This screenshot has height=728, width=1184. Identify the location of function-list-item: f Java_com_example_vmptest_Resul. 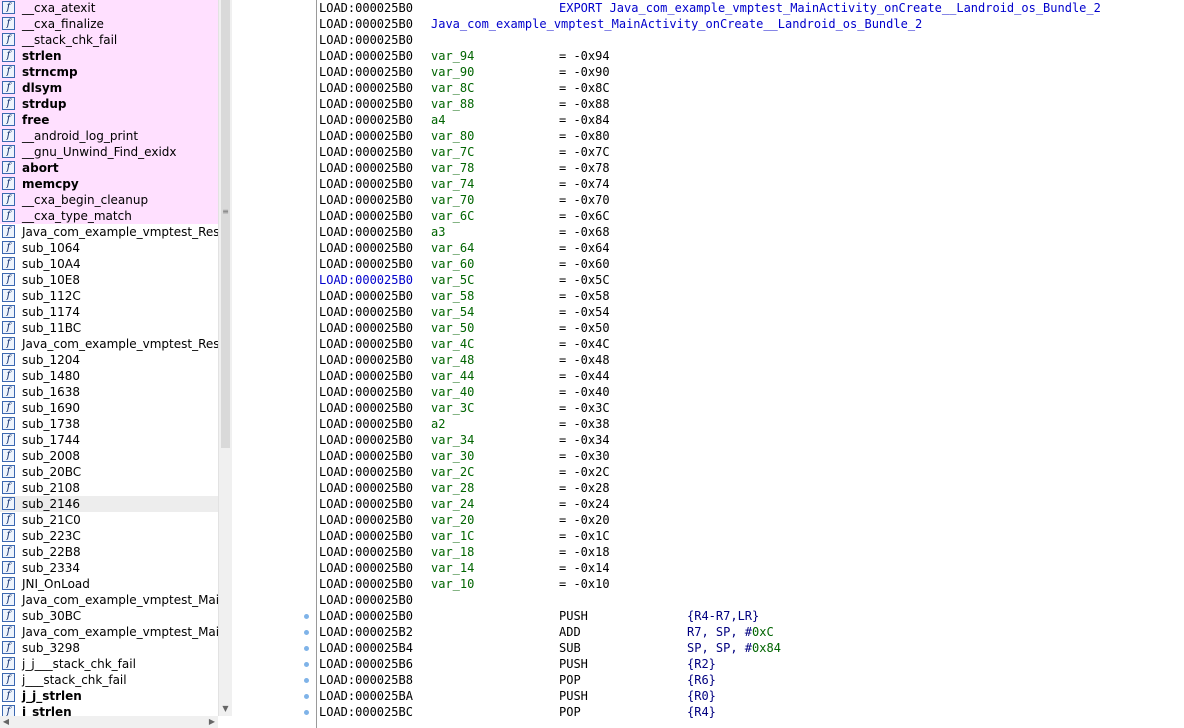
(109, 232).